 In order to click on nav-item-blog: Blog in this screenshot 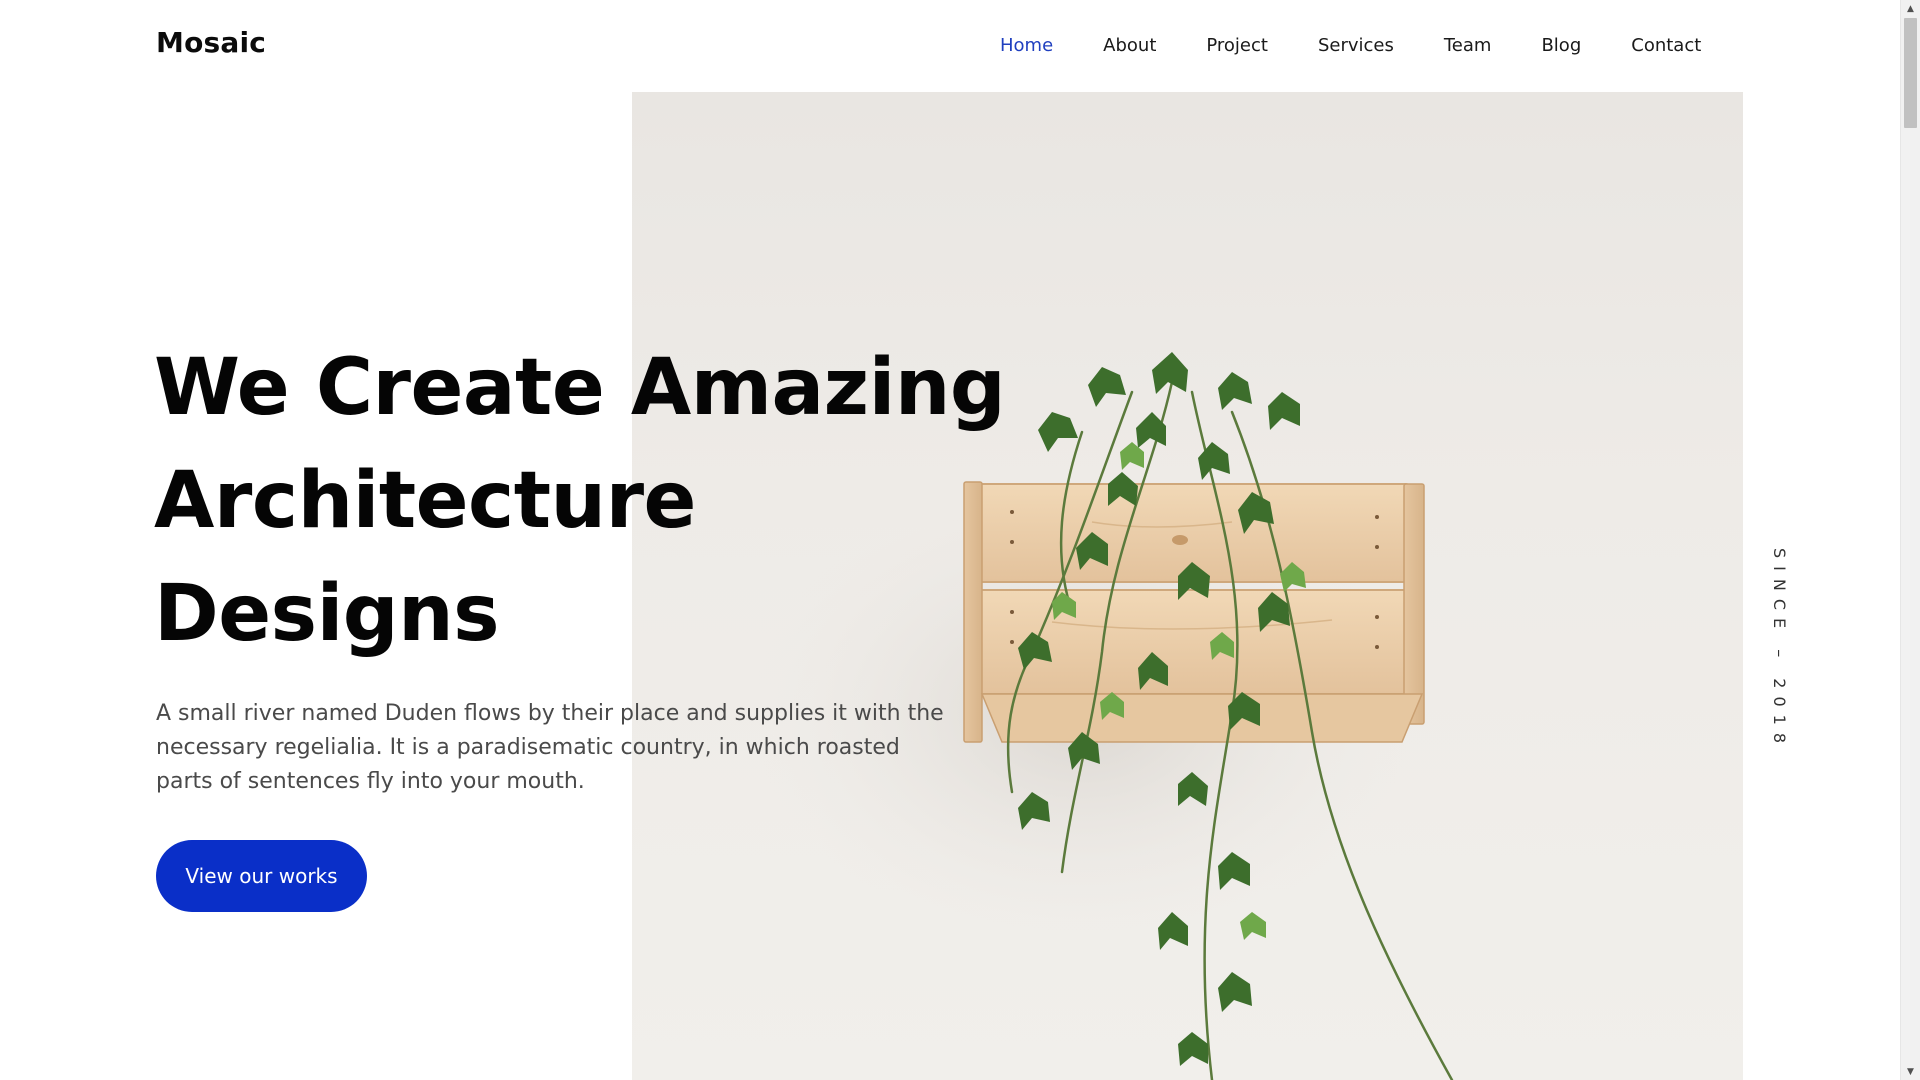, I will do `click(1561, 45)`.